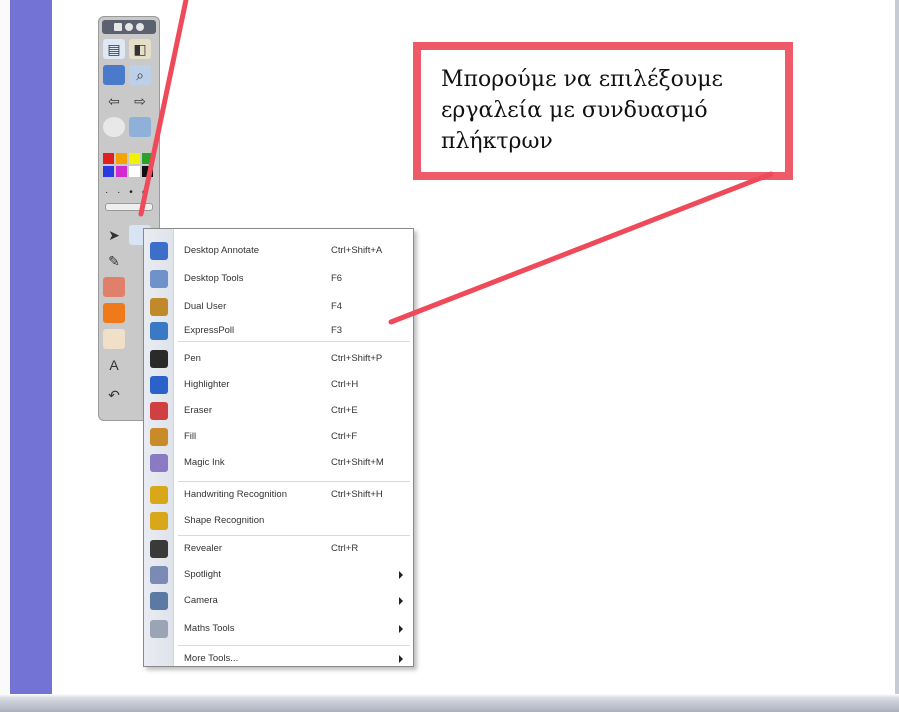  I want to click on shape-icon, so click(114, 313).